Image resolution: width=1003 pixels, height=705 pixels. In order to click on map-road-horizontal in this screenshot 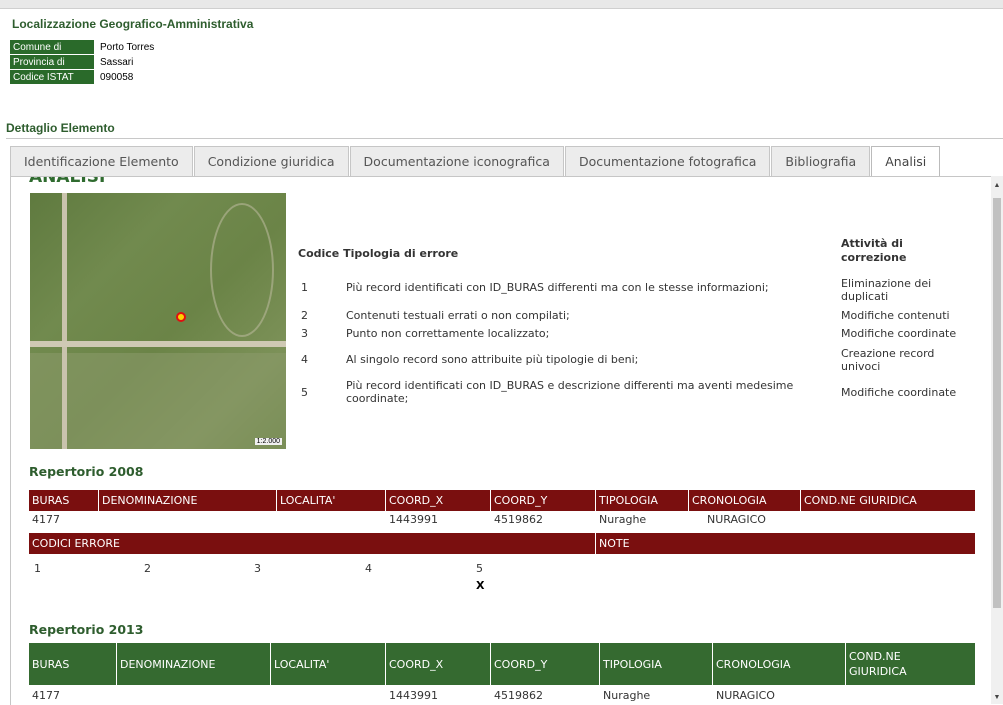, I will do `click(158, 344)`.